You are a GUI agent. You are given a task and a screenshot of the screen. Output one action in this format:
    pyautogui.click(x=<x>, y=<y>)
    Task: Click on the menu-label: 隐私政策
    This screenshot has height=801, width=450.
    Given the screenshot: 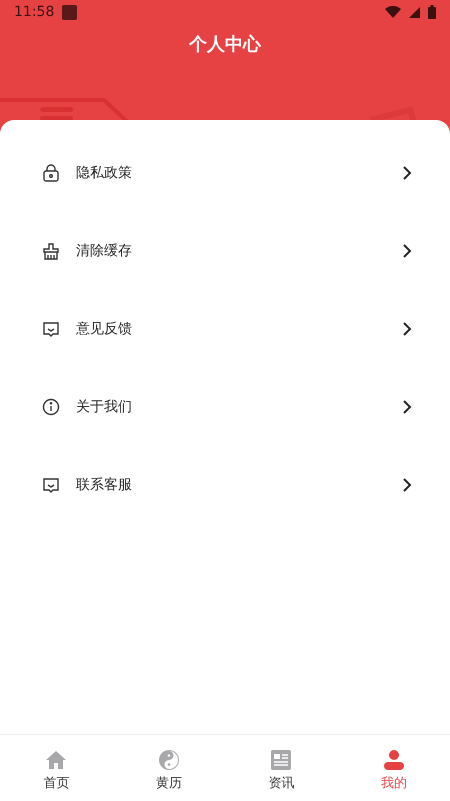 What is the action you would take?
    pyautogui.click(x=104, y=173)
    